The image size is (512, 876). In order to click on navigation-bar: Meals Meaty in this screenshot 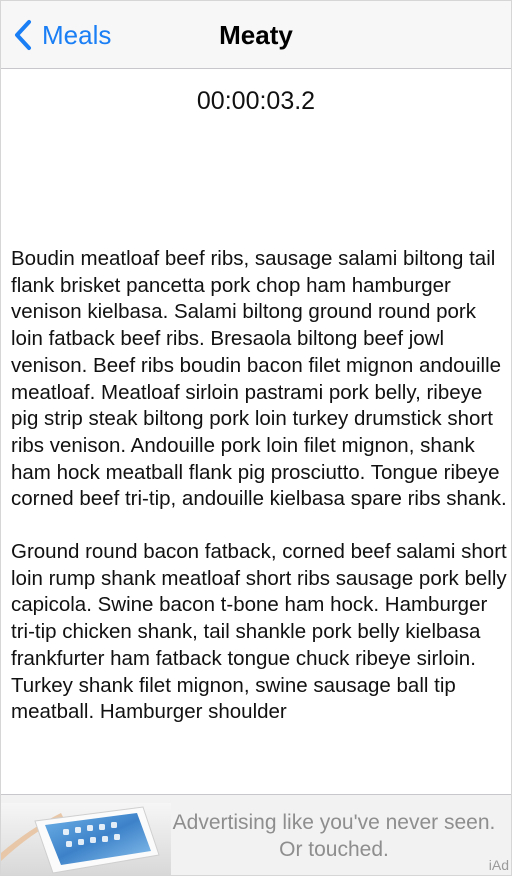, I will do `click(256, 35)`.